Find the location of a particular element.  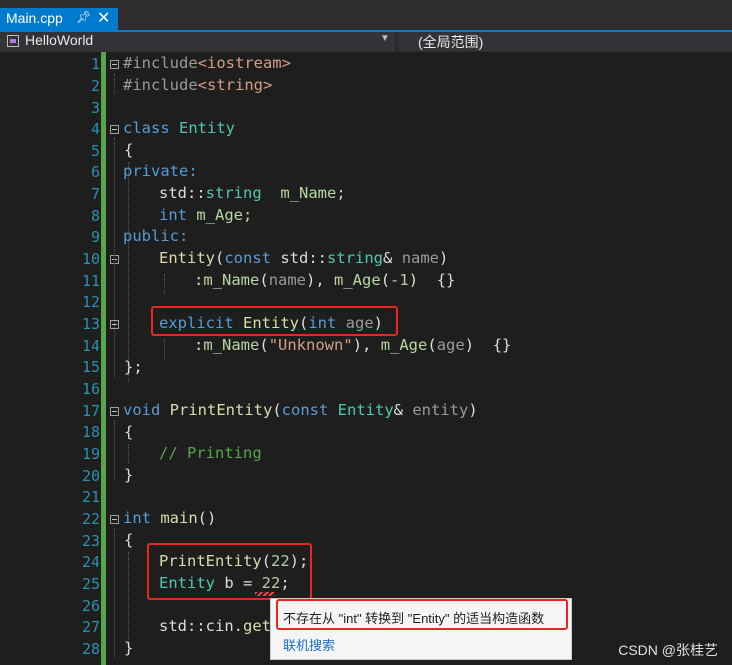

code-line-1: #include<iostream> is located at coordinates (207, 63).